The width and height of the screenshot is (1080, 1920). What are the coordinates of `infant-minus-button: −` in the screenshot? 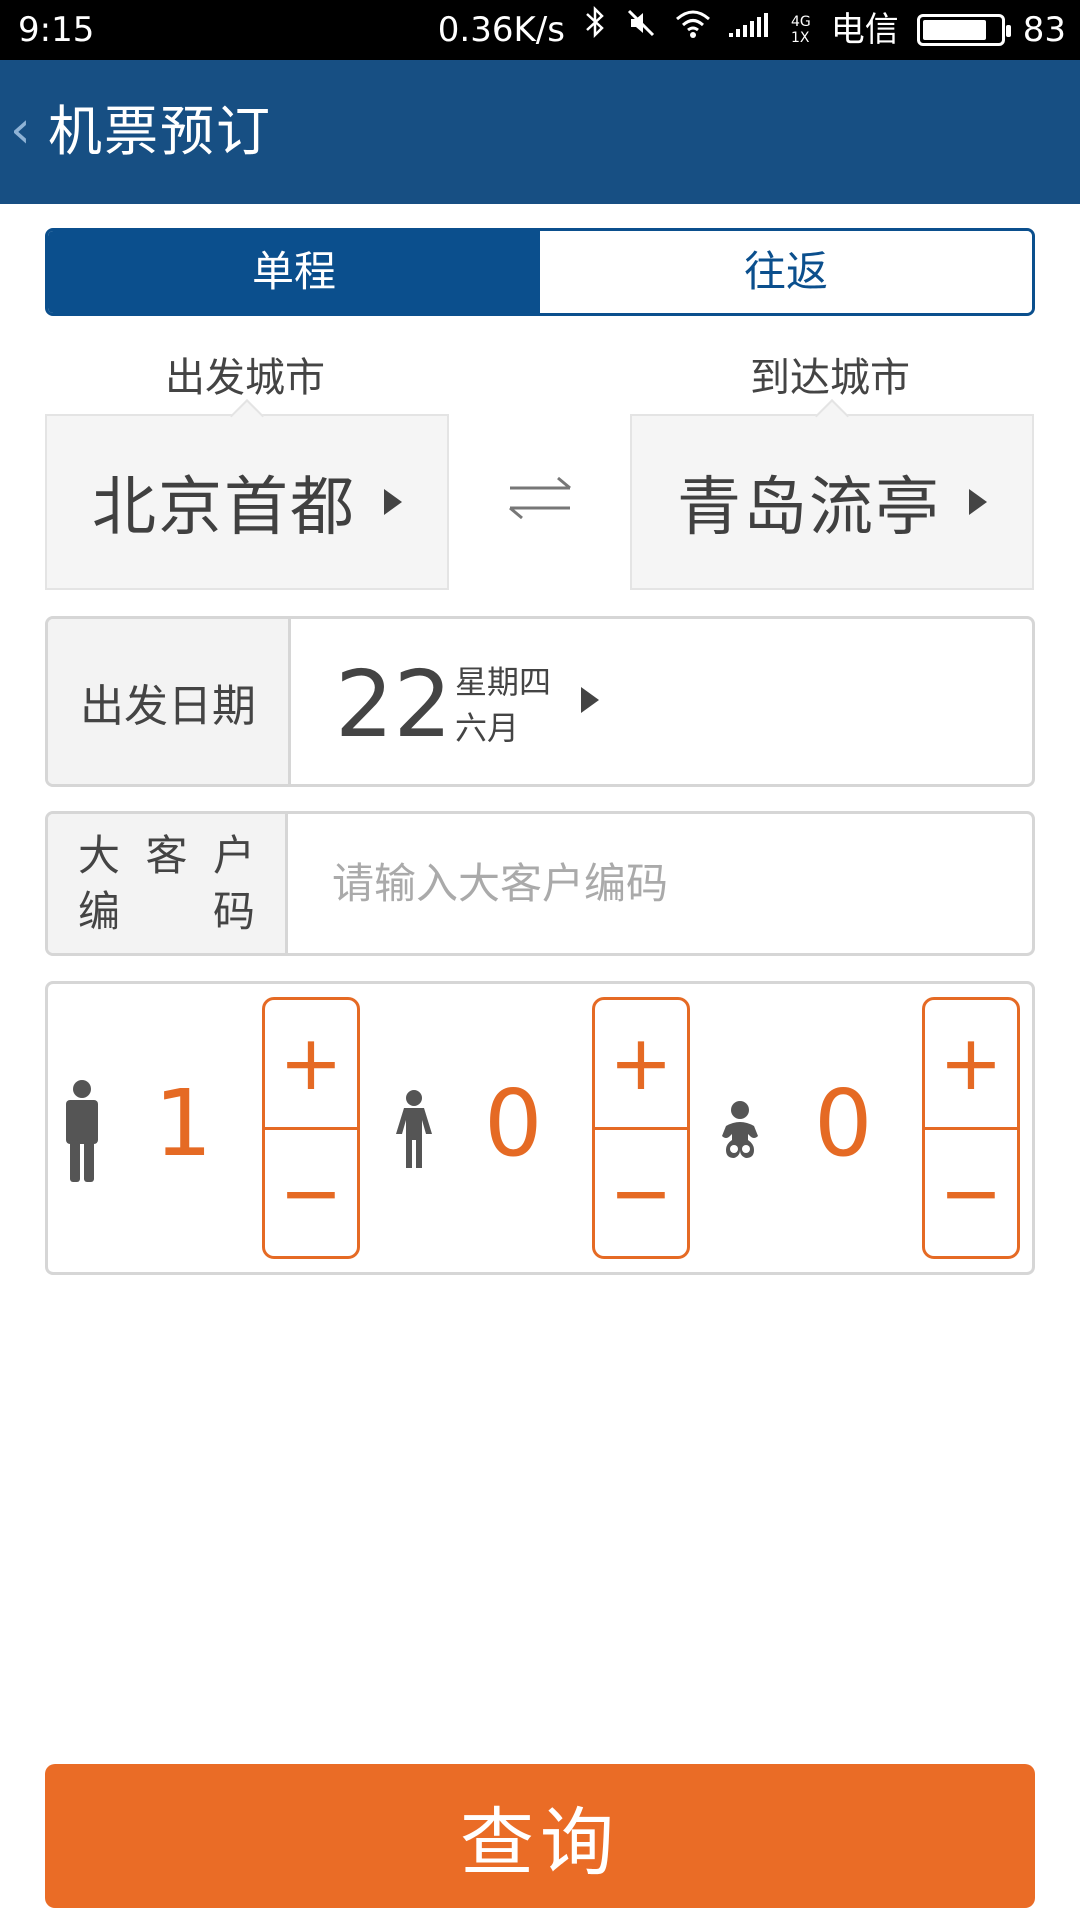 It's located at (971, 1193).